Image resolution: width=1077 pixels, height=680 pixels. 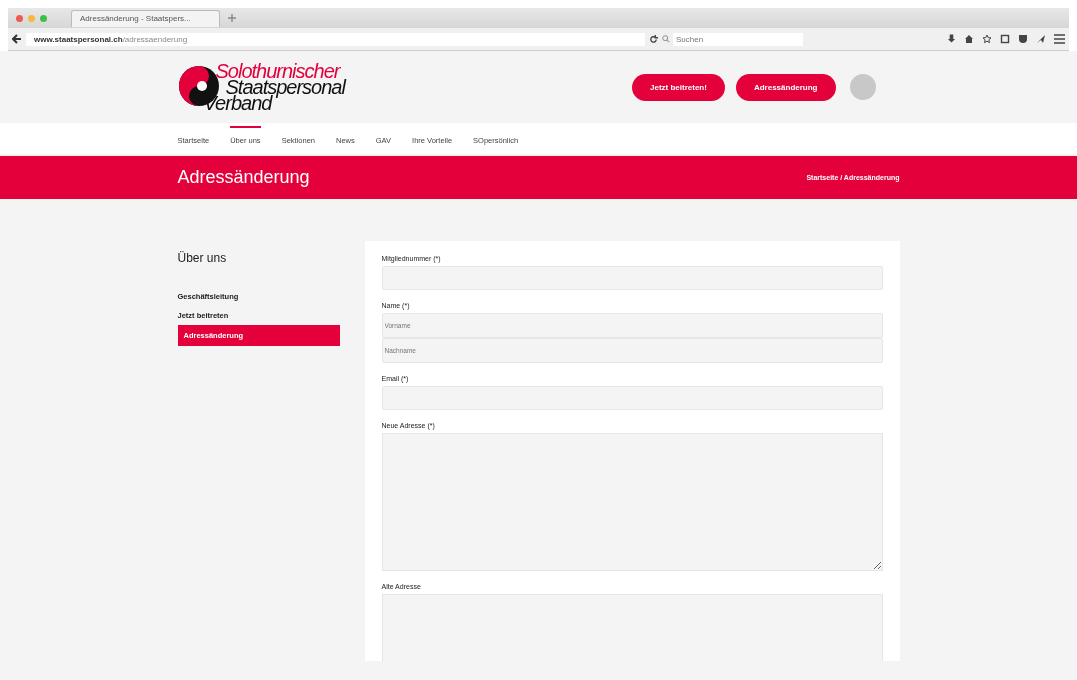 I want to click on download-icon, so click(x=951, y=39).